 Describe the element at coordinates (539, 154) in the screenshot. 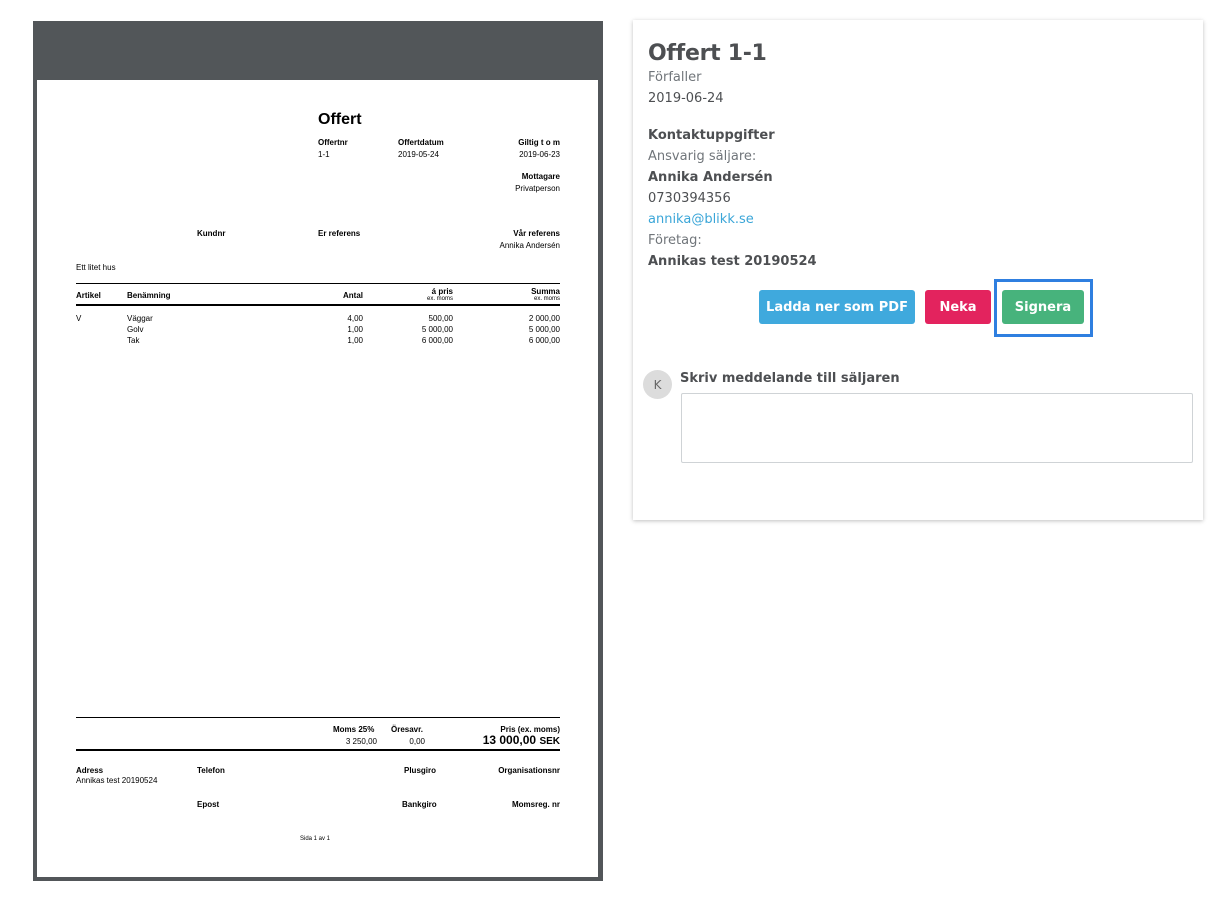

I see `giltig-value: 2019-06-23` at that location.